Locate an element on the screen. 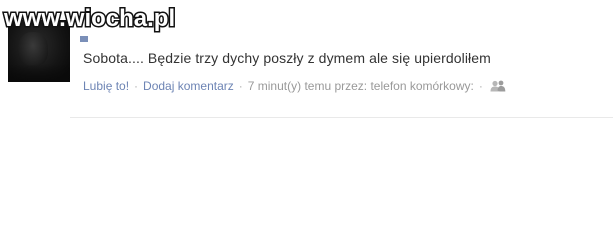  post-divider is located at coordinates (341, 117).